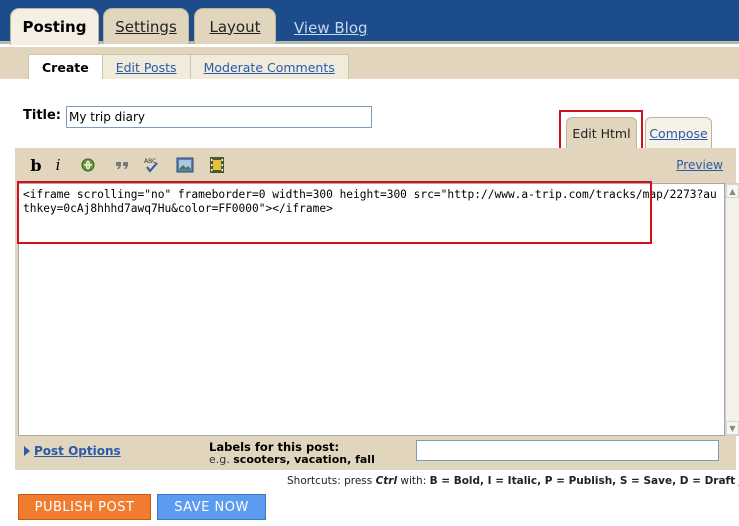 The image size is (739, 526). I want to click on italic-button: i, so click(58, 165).